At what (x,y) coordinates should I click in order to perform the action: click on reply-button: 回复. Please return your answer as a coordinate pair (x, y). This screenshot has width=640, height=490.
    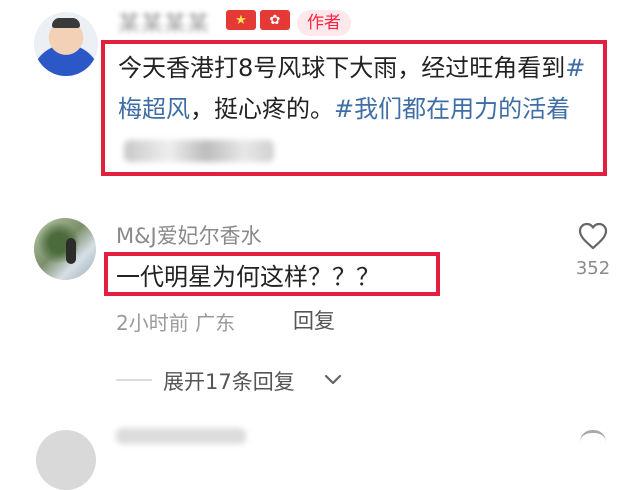
    Looking at the image, I should click on (314, 320).